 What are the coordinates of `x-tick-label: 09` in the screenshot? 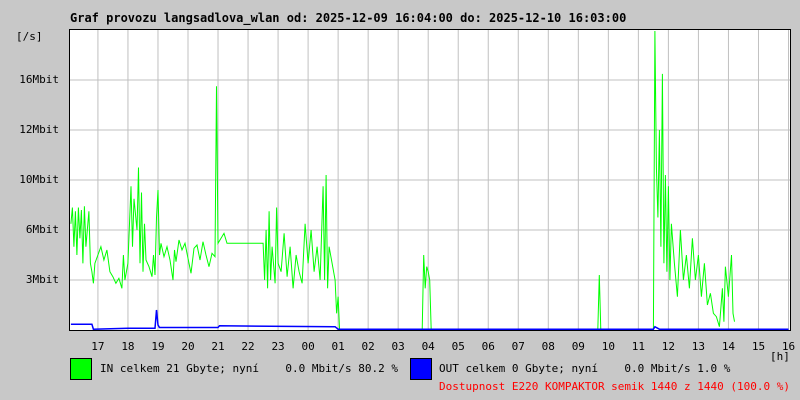 It's located at (578, 346).